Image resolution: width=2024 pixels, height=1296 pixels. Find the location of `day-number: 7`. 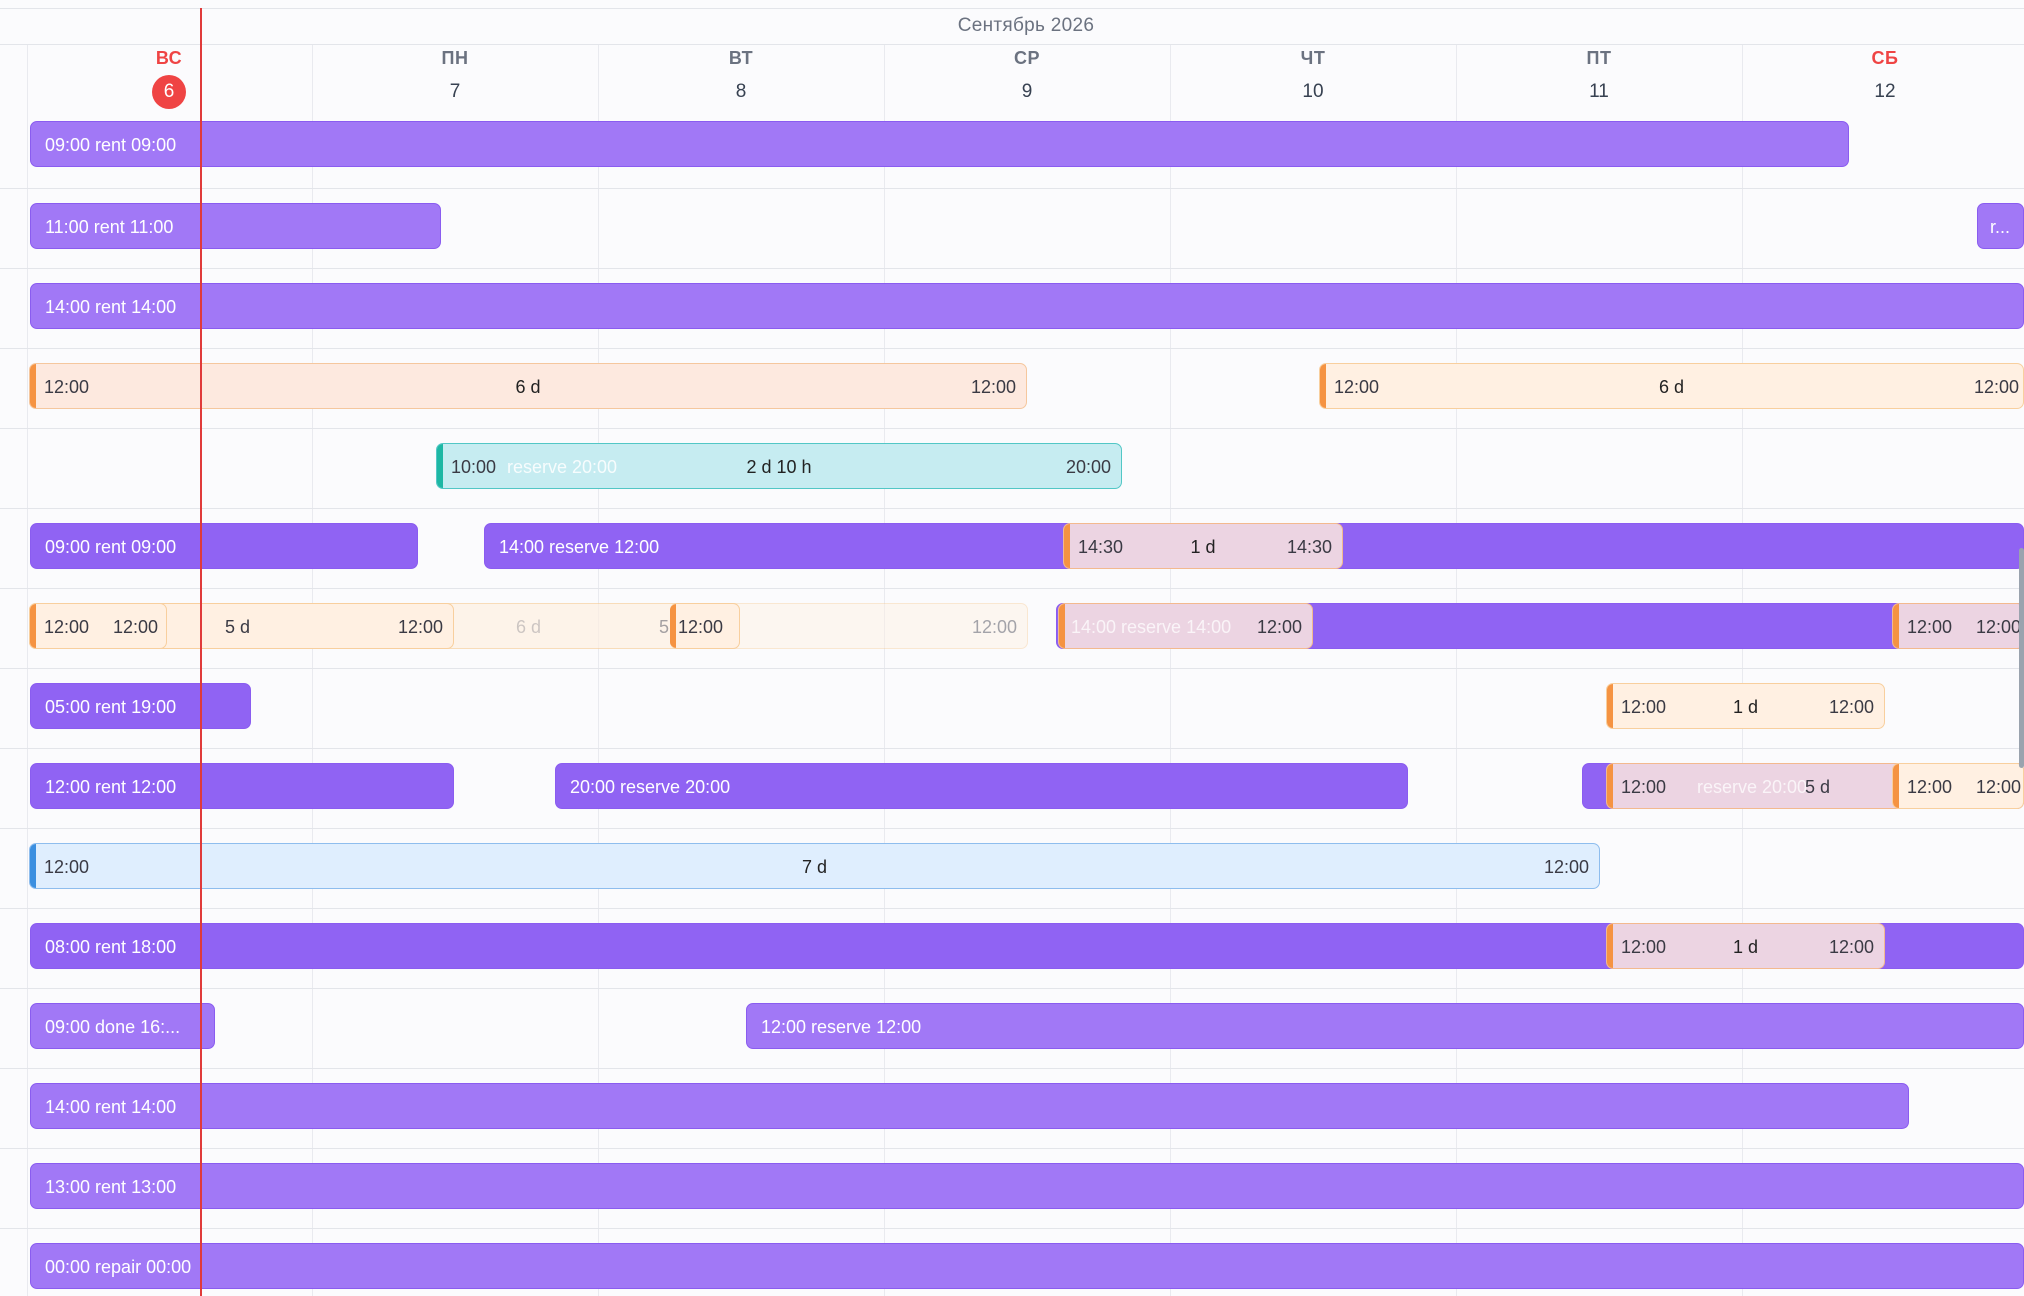

day-number: 7 is located at coordinates (455, 91).